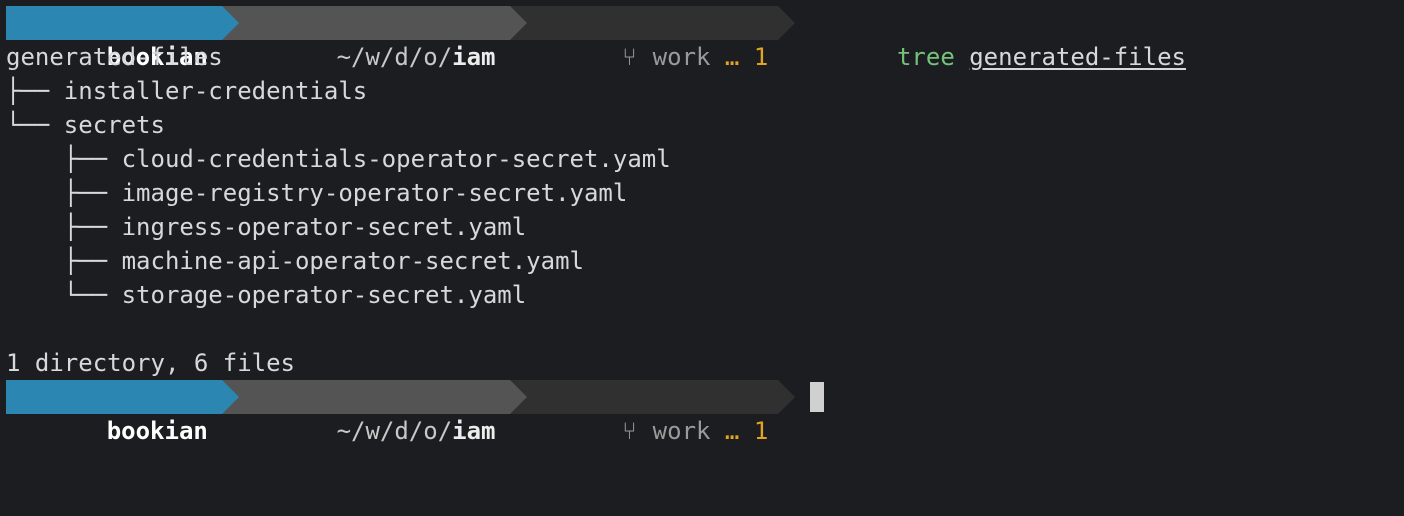 Image resolution: width=1404 pixels, height=516 pixels. Describe the element at coordinates (1077, 57) in the screenshot. I see `command-argument: generated-files` at that location.